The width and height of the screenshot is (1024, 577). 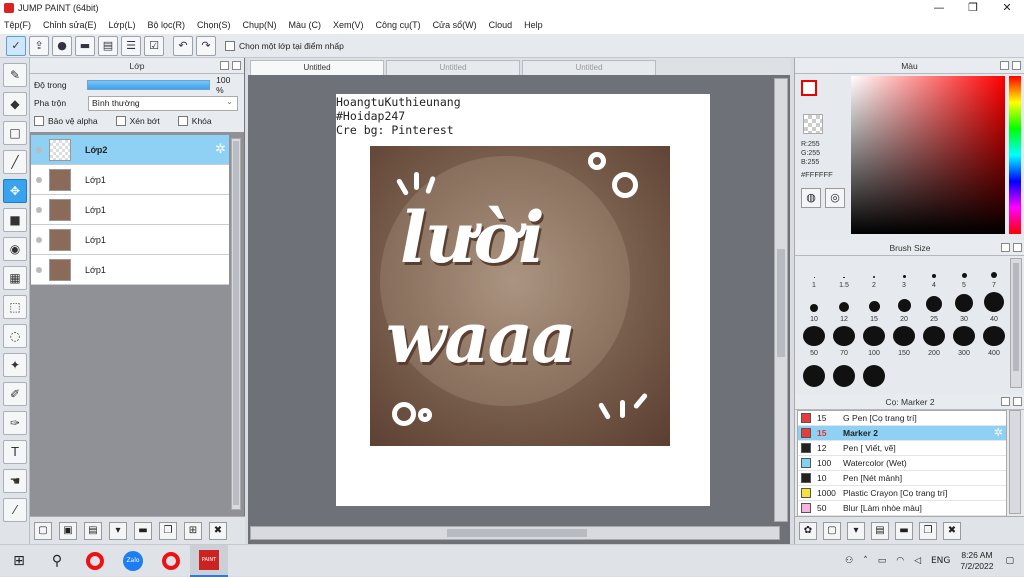 What do you see at coordinates (163, 103) in the screenshot?
I see `blend-mode-select: Bình thường` at bounding box center [163, 103].